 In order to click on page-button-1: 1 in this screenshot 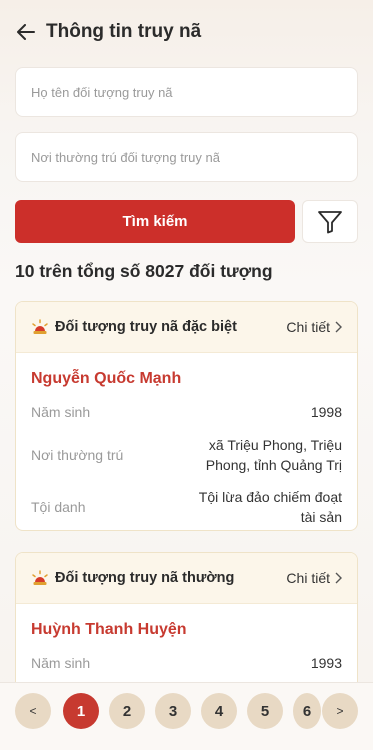, I will do `click(81, 711)`.